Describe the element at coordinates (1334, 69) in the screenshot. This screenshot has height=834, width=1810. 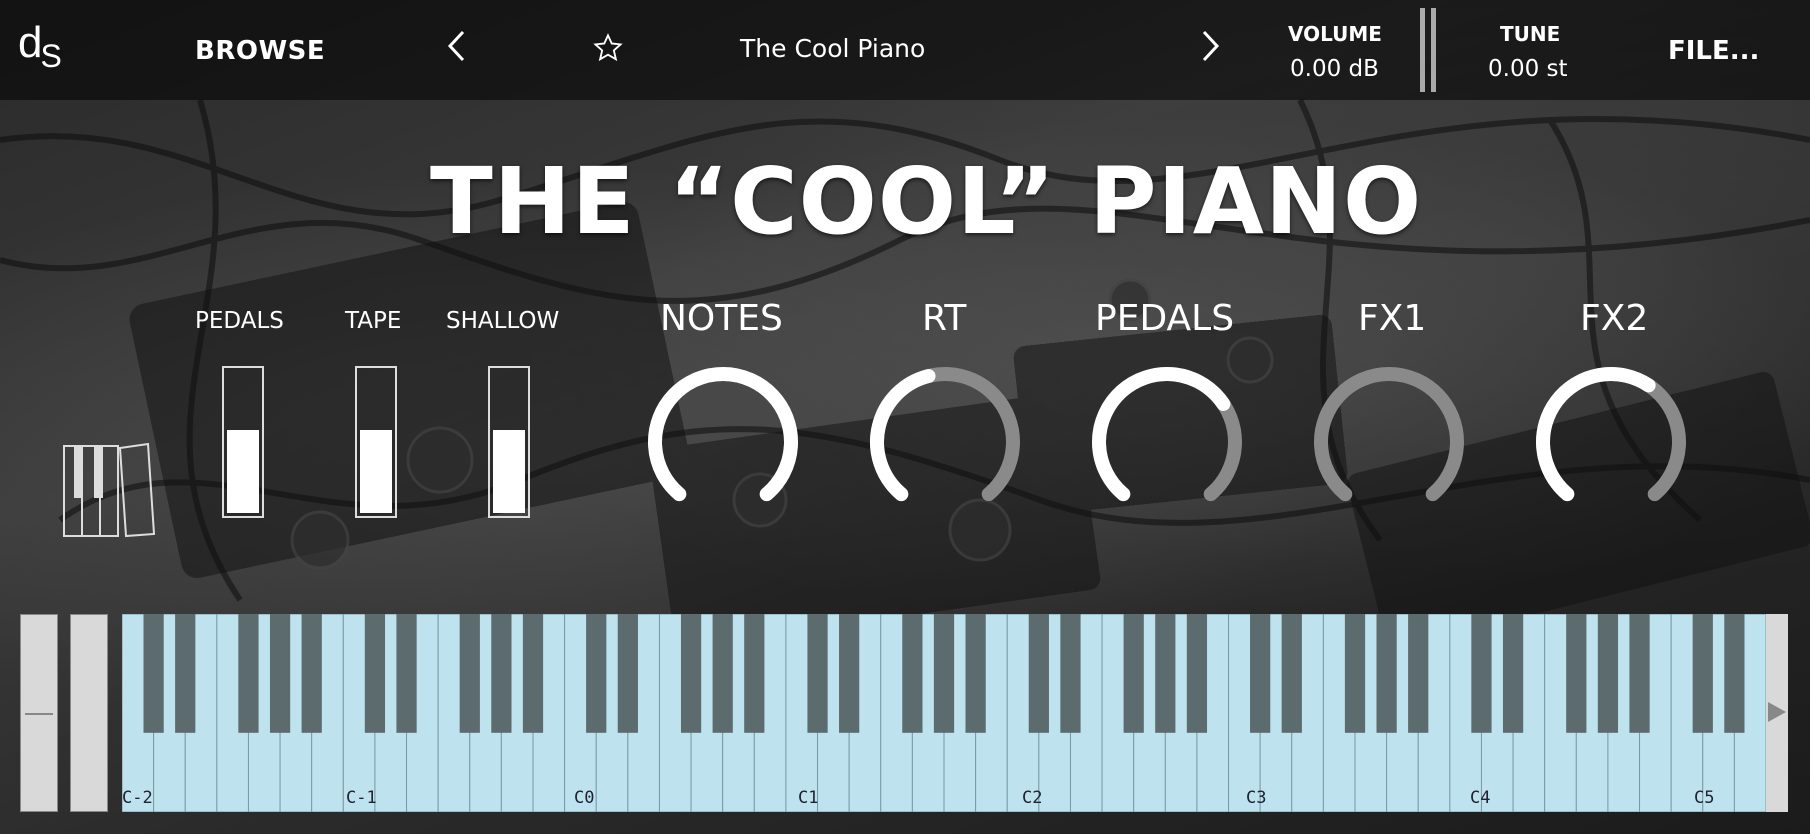
I see `volume-value: 0.00 dB` at that location.